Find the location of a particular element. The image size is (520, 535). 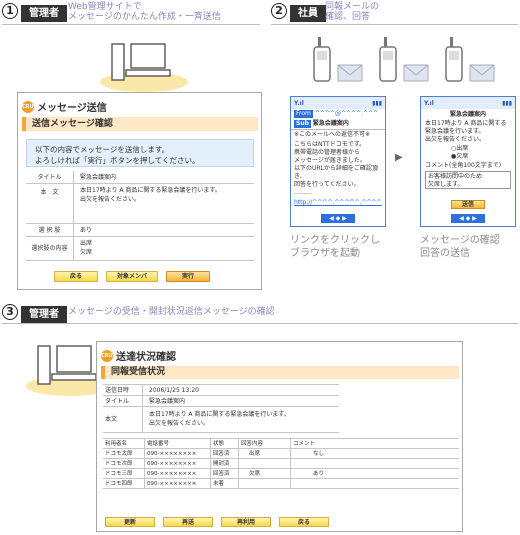

table-row: ドコモ三郎 090-×××××××× 回答済 欠席 あり is located at coordinates (281, 474).